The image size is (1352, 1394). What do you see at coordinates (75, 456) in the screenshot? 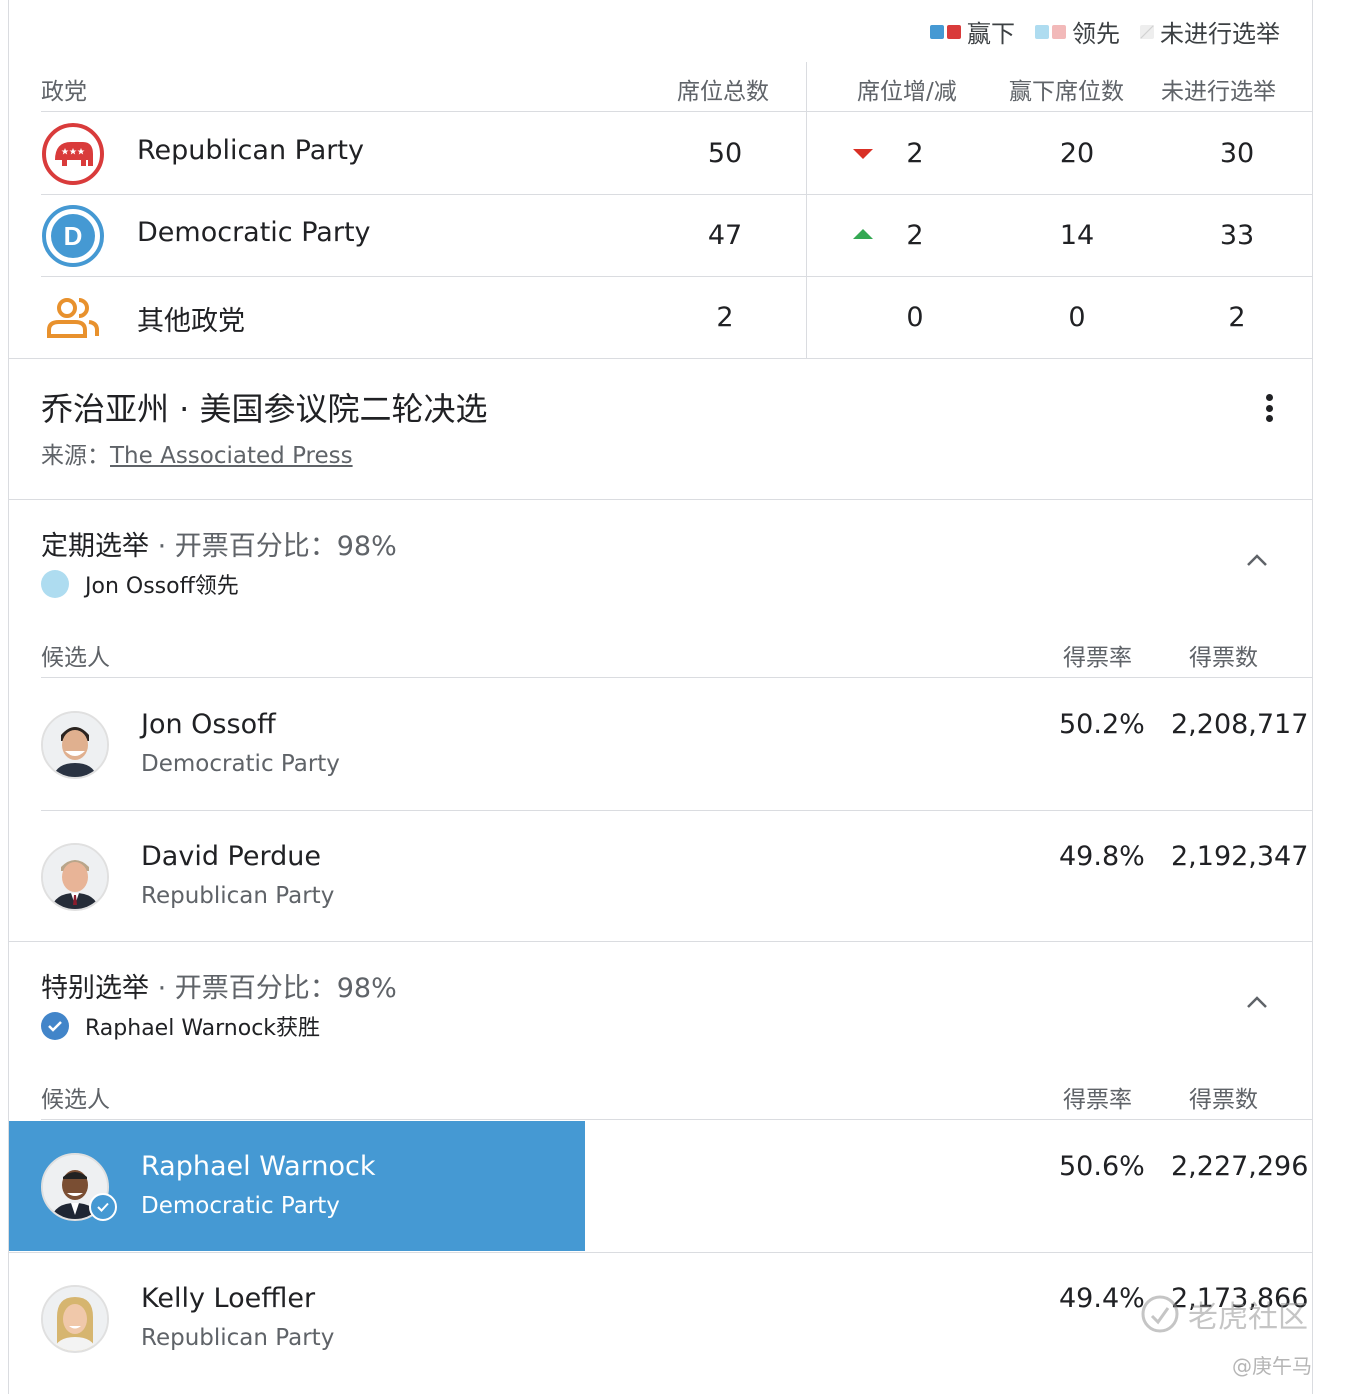
I see `source-label: 来源：` at bounding box center [75, 456].